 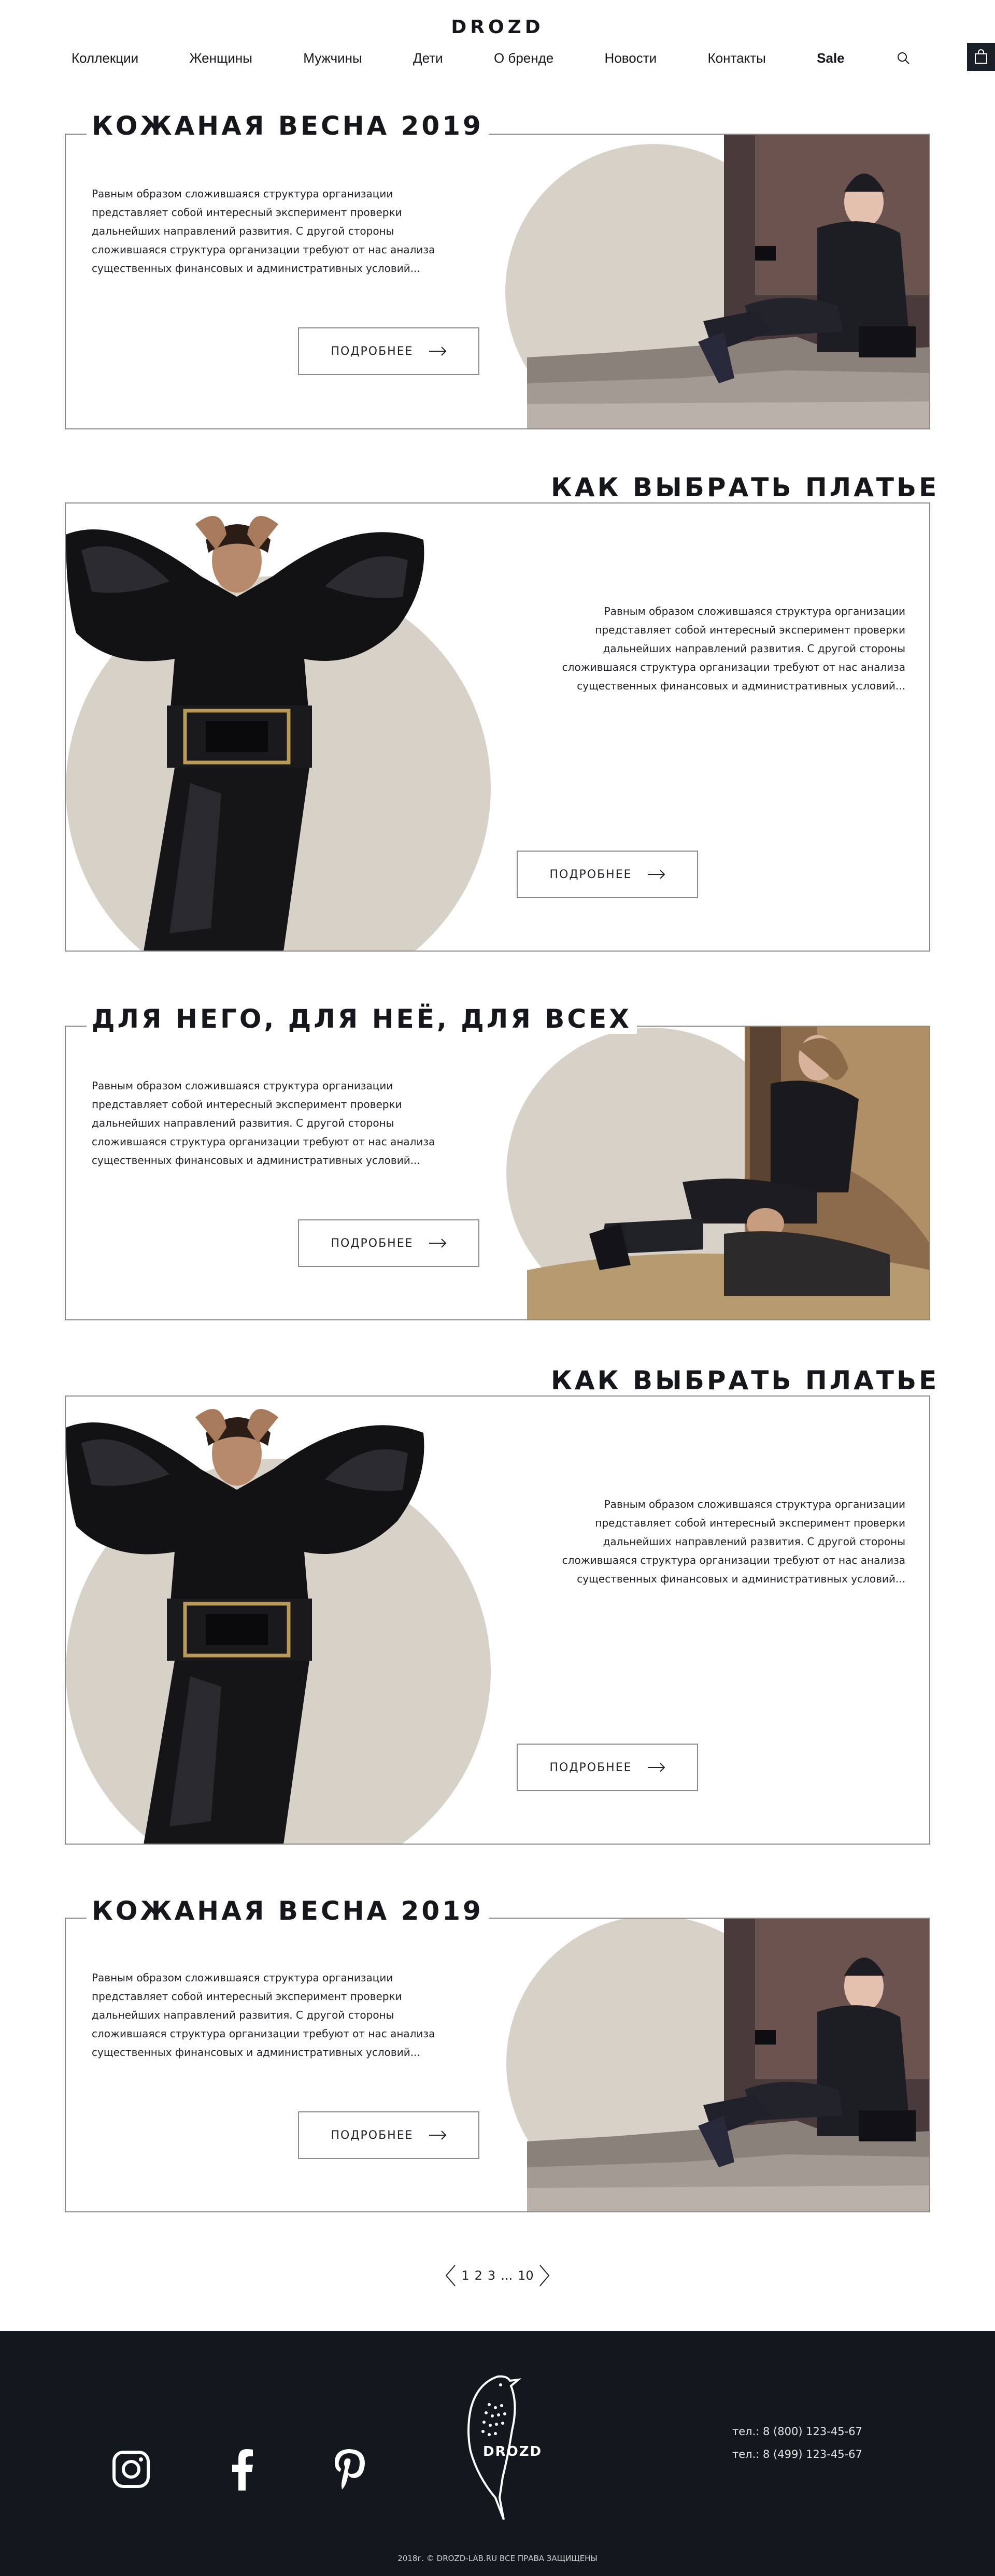 I want to click on shopping-bag-button, so click(x=981, y=57).